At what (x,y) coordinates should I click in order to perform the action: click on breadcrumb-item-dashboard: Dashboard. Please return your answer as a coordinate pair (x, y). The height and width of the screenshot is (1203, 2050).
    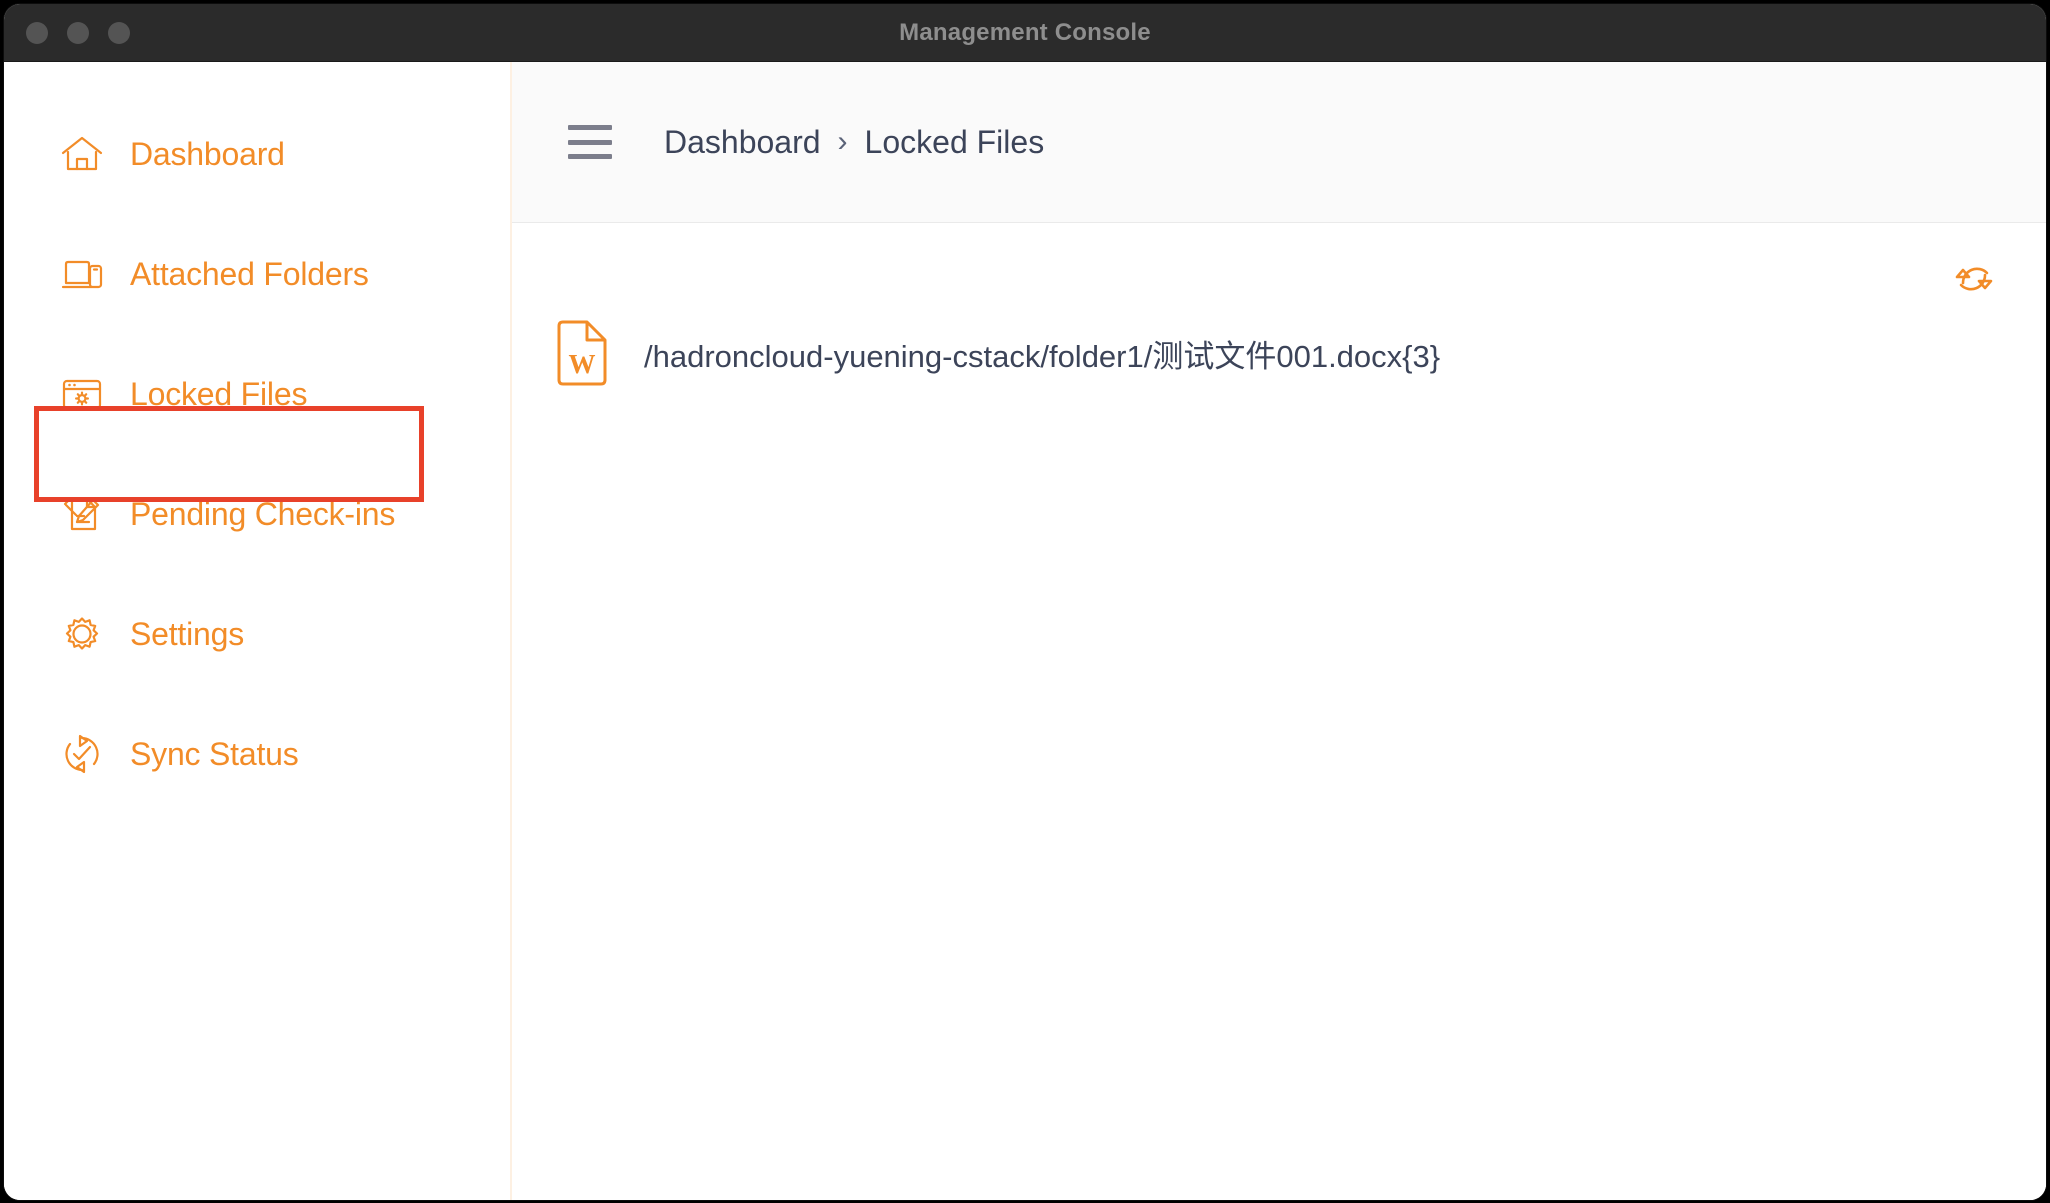
    Looking at the image, I should click on (742, 142).